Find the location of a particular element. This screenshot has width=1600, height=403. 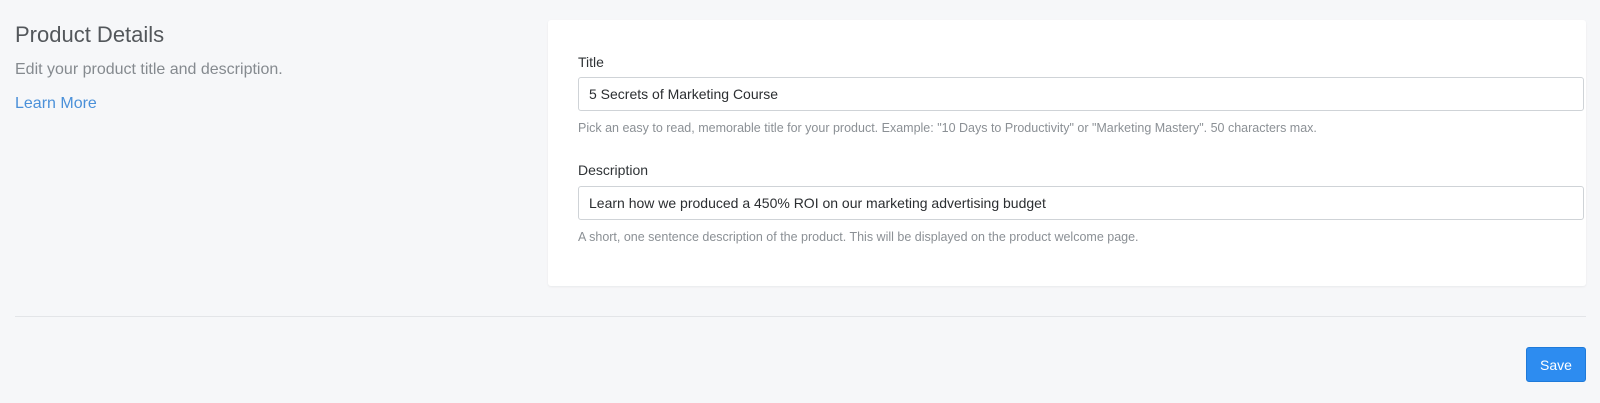

description-input is located at coordinates (1081, 203).